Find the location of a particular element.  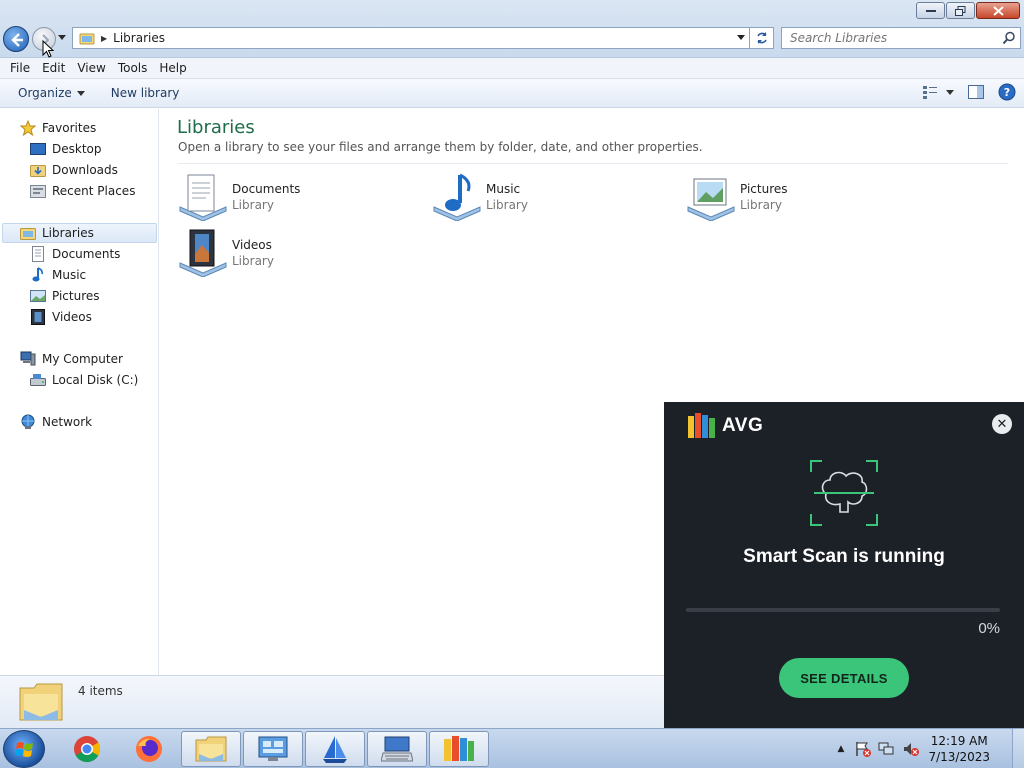

library-name: Documents is located at coordinates (266, 189).